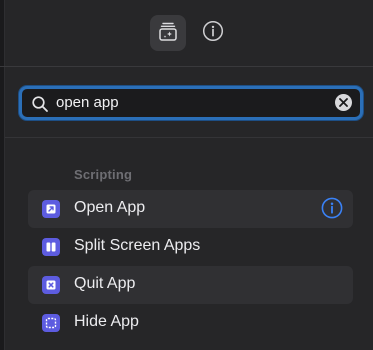 This screenshot has width=373, height=350. What do you see at coordinates (51, 285) in the screenshot?
I see `quit-app-icon` at bounding box center [51, 285].